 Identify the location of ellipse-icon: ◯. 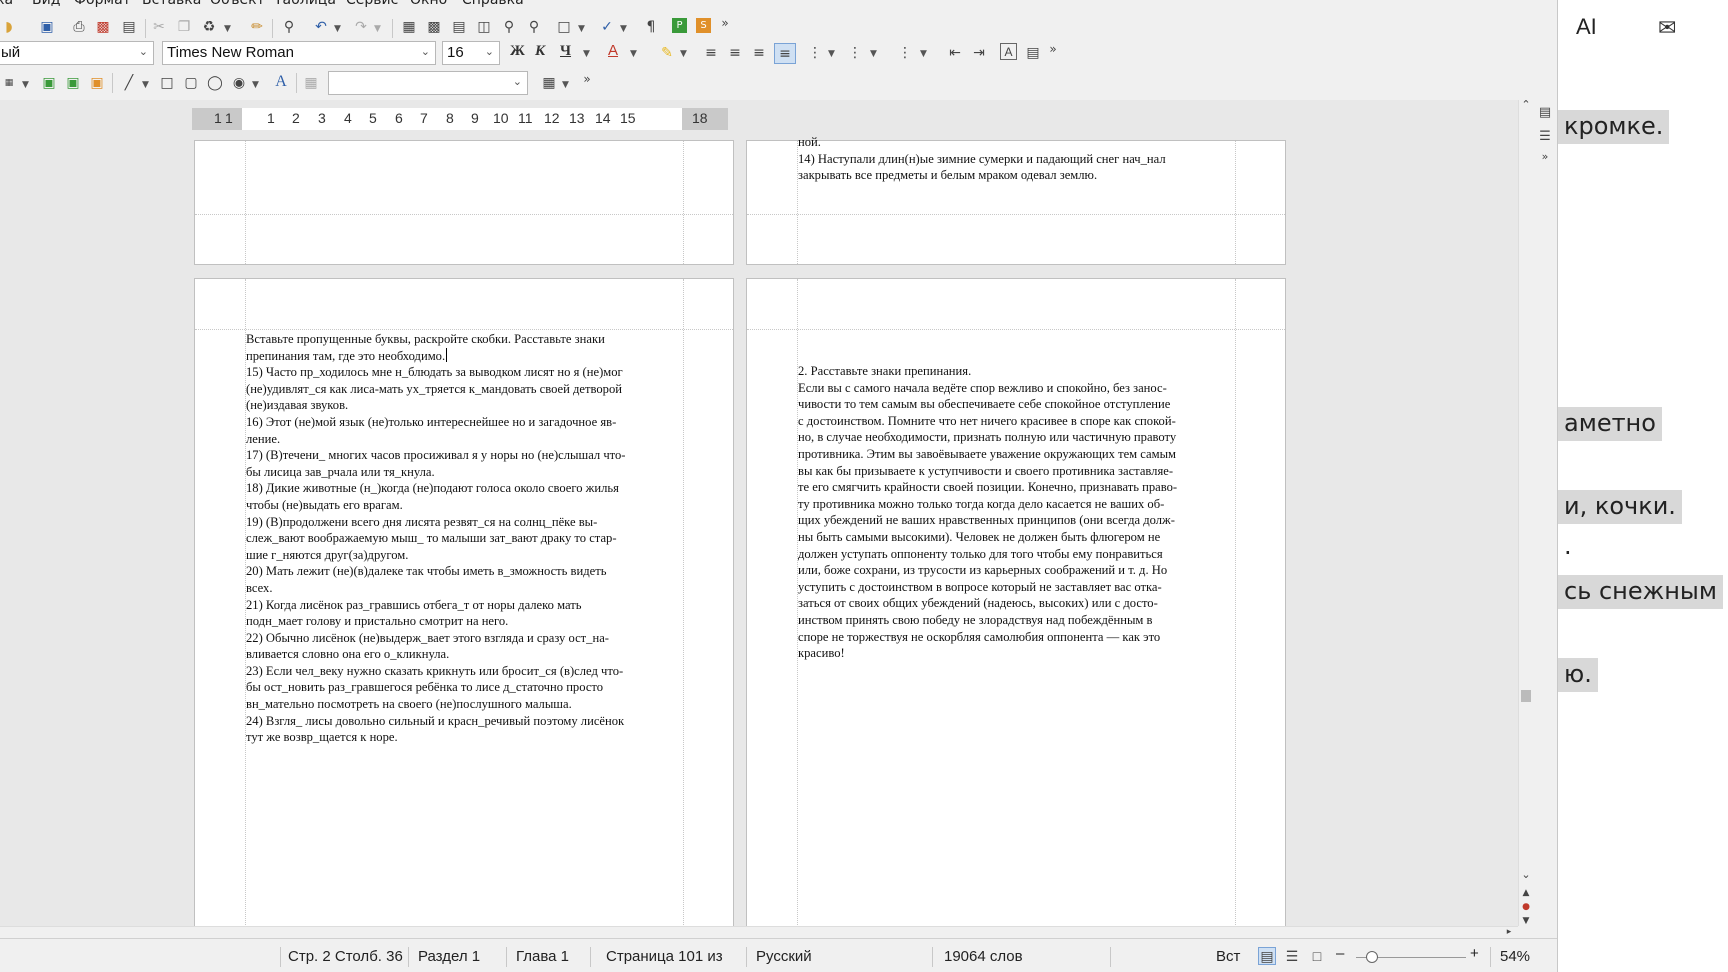
(215, 83).